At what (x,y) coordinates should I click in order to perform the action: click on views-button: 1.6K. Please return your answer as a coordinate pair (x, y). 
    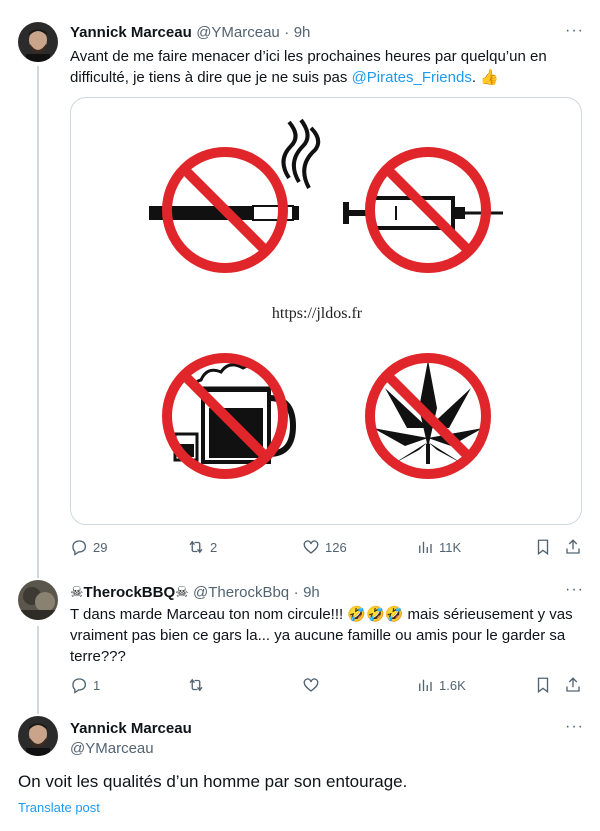
    Looking at the image, I should click on (441, 685).